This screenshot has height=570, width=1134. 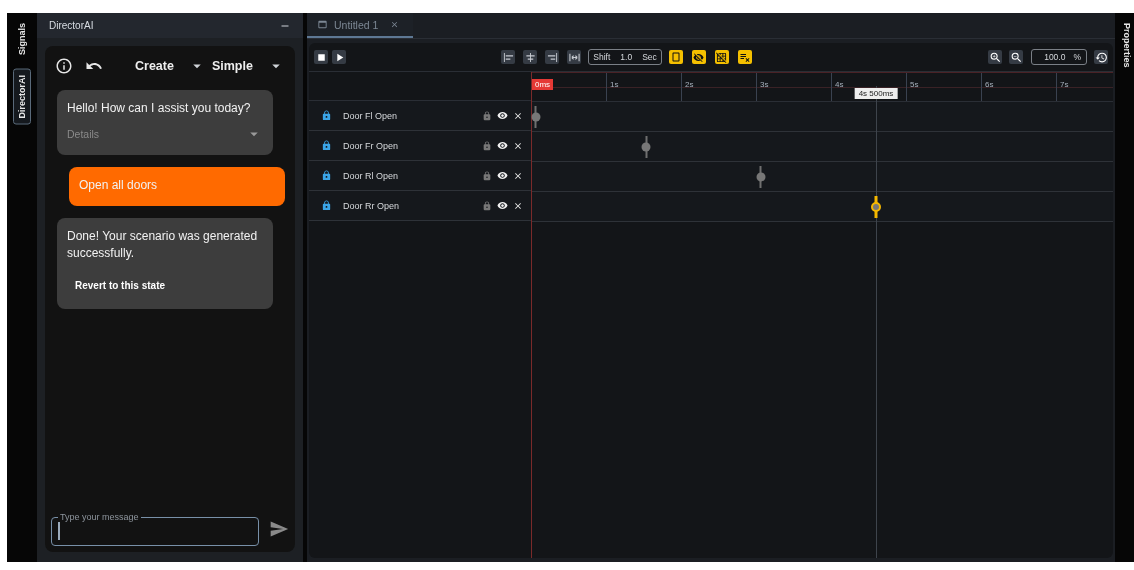 I want to click on hide-button, so click(x=698, y=57).